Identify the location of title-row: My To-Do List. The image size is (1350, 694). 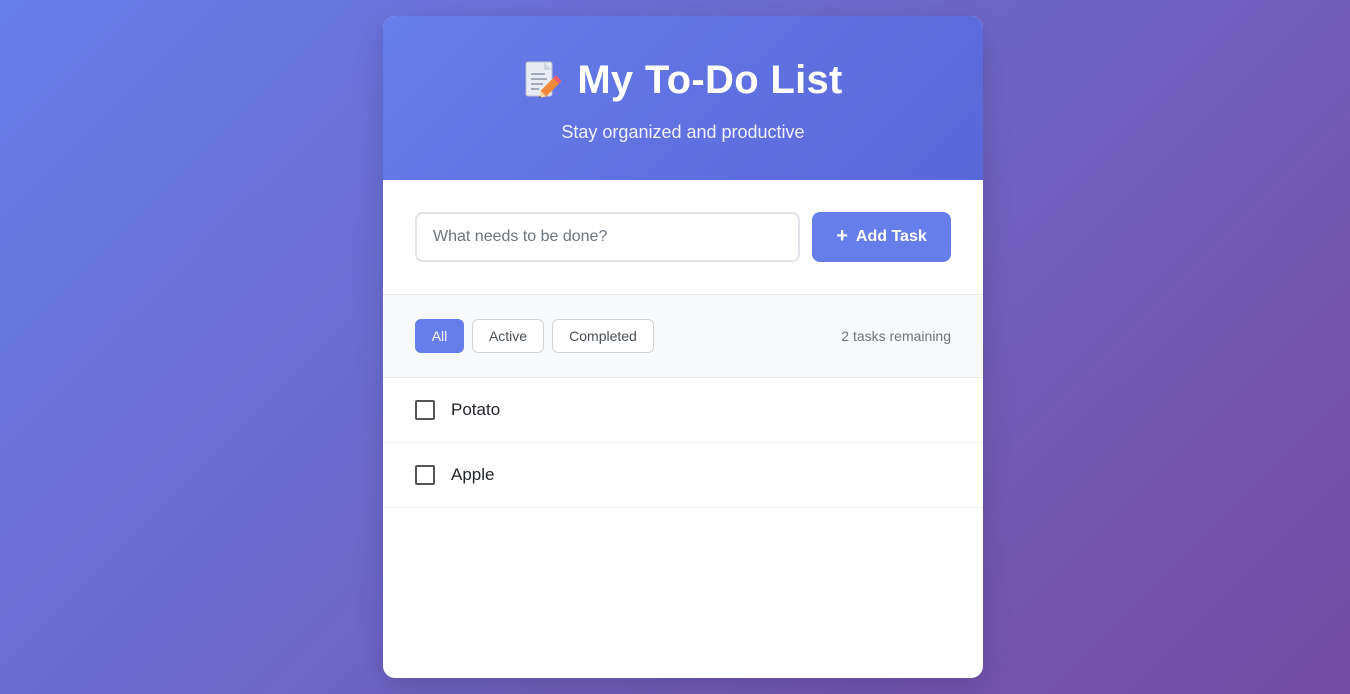
(683, 80).